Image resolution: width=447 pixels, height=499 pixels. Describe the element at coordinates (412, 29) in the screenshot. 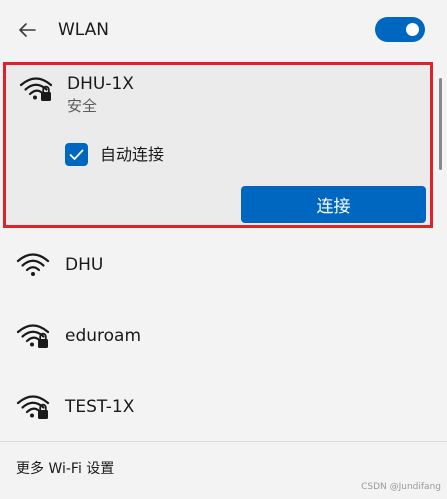

I see `toggle-knob` at that location.